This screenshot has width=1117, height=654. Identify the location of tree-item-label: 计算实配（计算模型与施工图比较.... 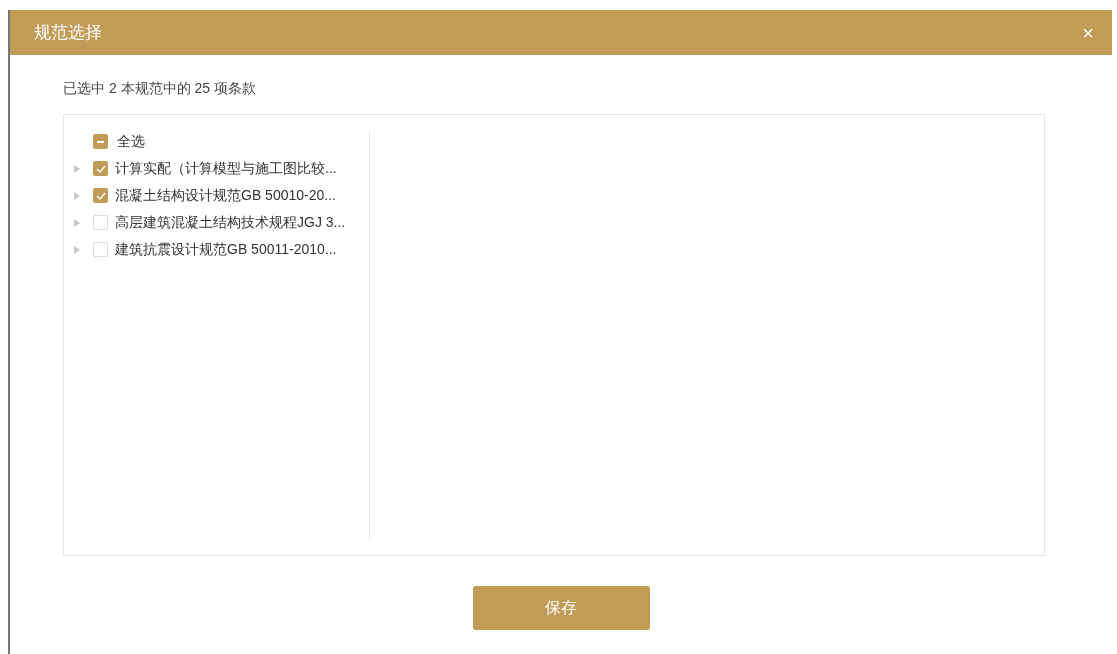
(226, 168).